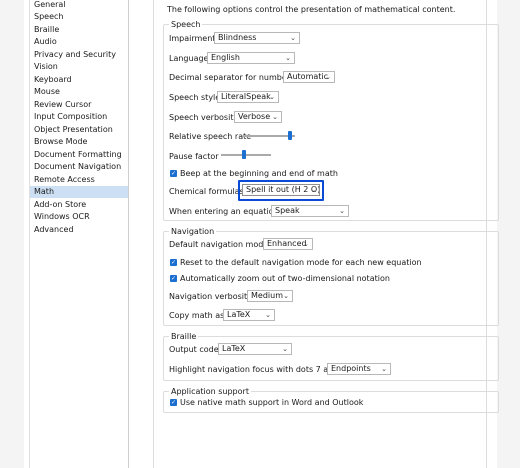 The image size is (520, 468). What do you see at coordinates (79, 230) in the screenshot?
I see `sidebar-item-advanced: Advanced` at bounding box center [79, 230].